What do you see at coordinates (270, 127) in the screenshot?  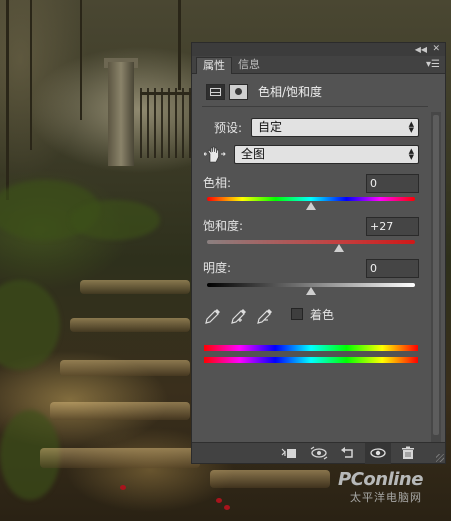 I see `preset-value: 自定` at bounding box center [270, 127].